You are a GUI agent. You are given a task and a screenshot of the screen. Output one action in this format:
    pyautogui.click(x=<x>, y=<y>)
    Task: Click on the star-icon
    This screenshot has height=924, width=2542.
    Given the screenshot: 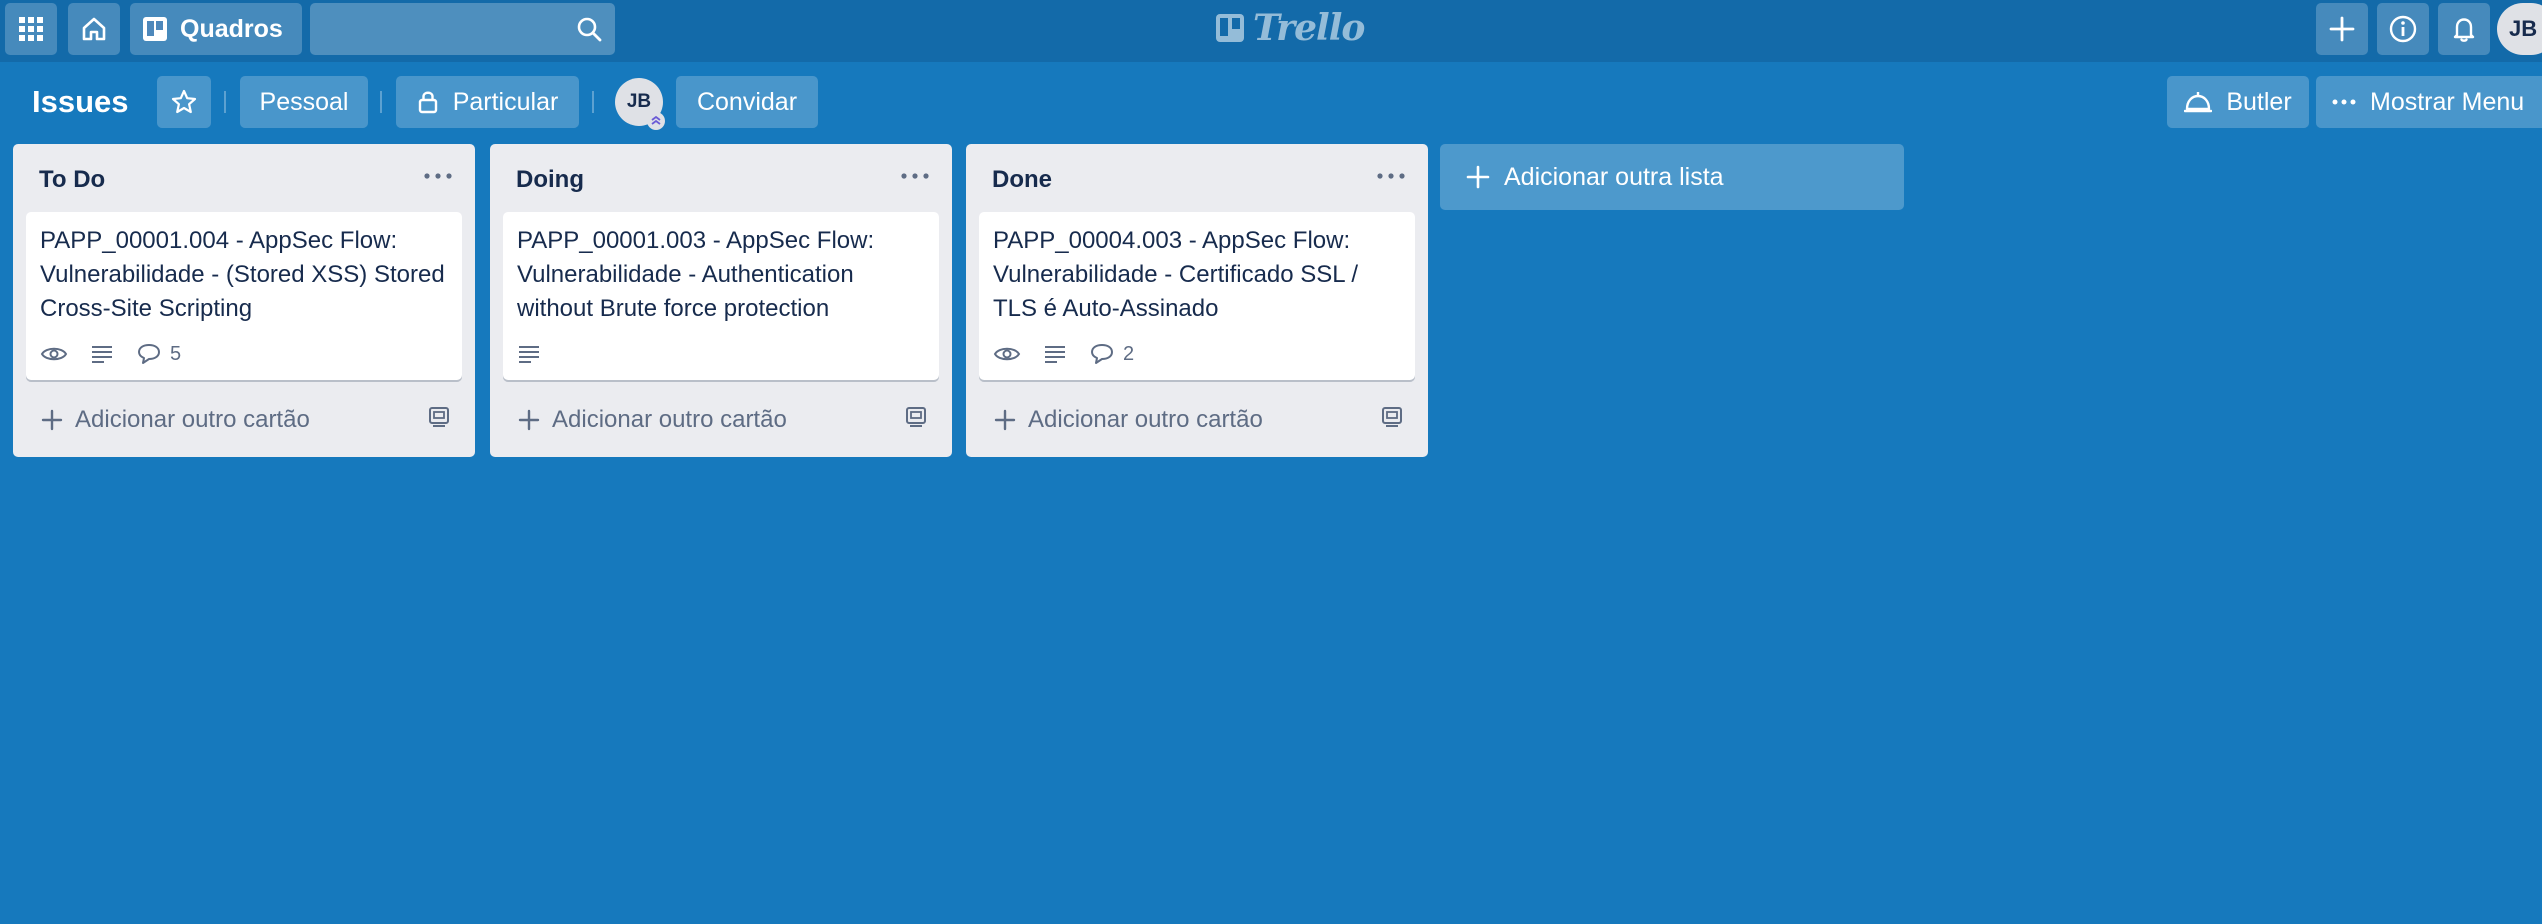 What is the action you would take?
    pyautogui.click(x=184, y=101)
    